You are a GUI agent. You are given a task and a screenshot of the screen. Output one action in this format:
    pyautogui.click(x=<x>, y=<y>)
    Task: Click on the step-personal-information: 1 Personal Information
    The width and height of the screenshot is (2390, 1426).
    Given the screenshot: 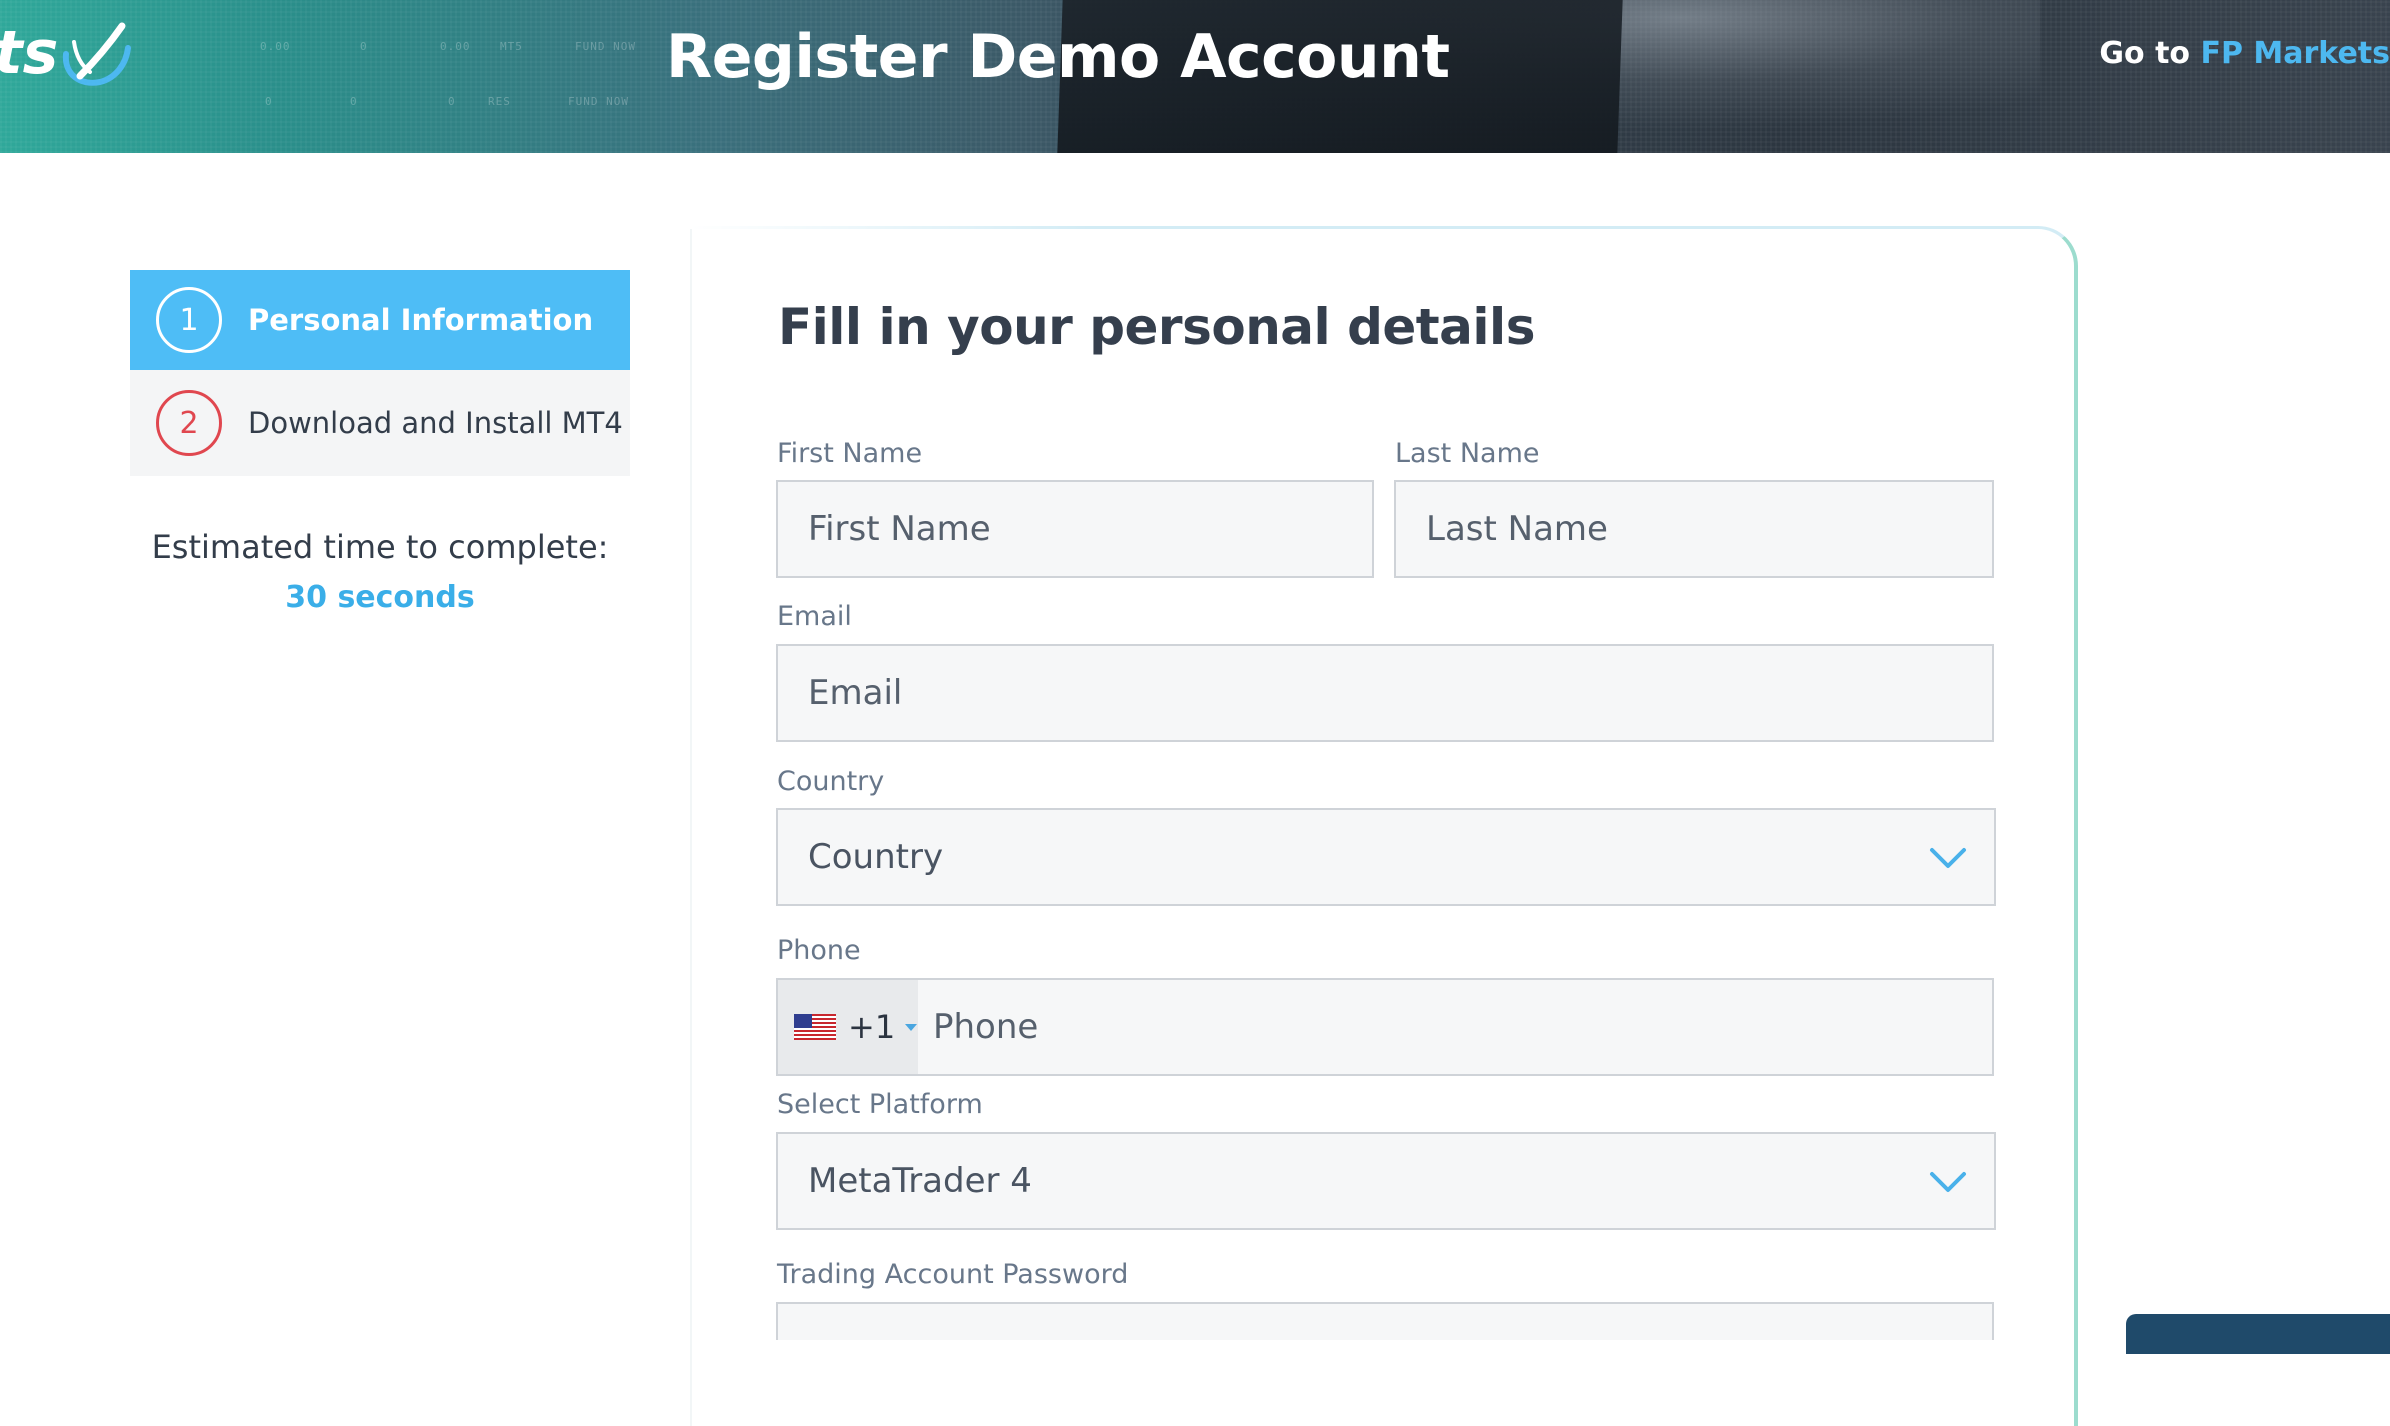 What is the action you would take?
    pyautogui.click(x=380, y=320)
    